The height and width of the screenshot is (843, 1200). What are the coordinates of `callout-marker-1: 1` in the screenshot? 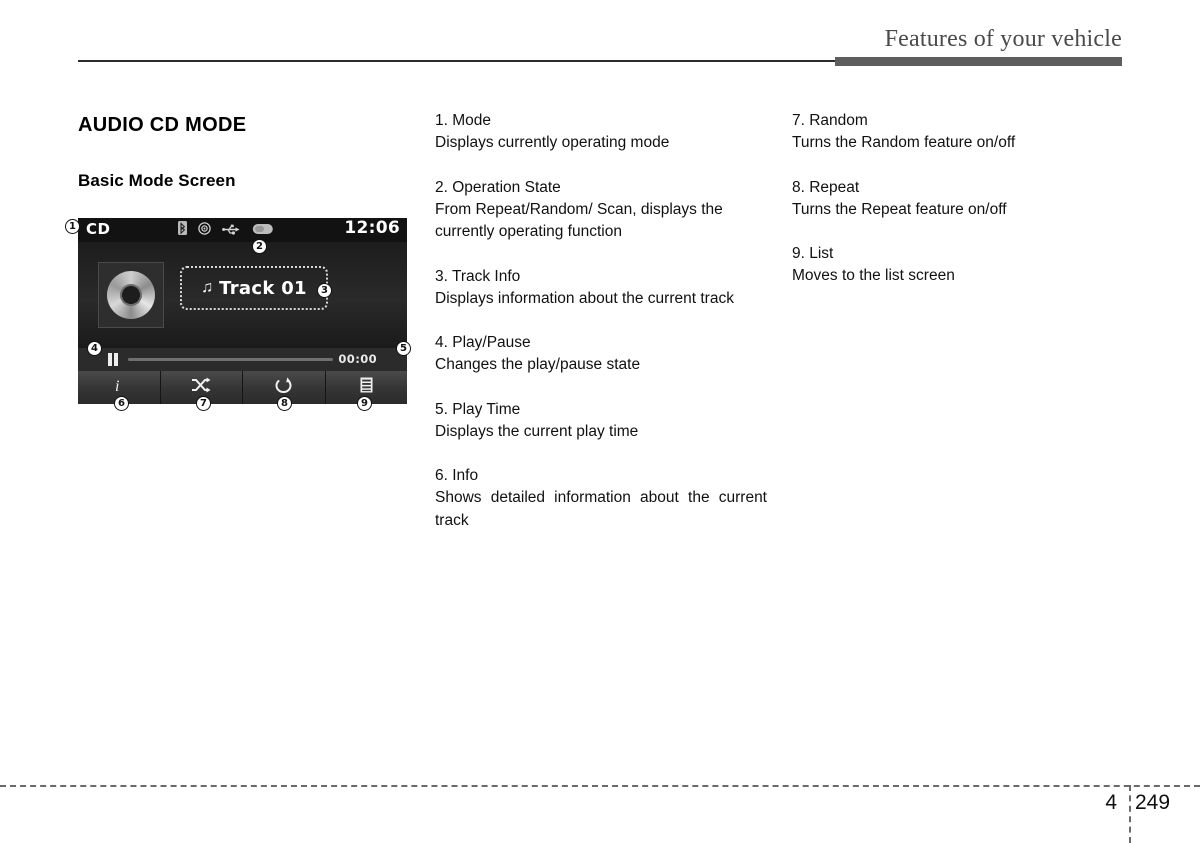 It's located at (72, 226).